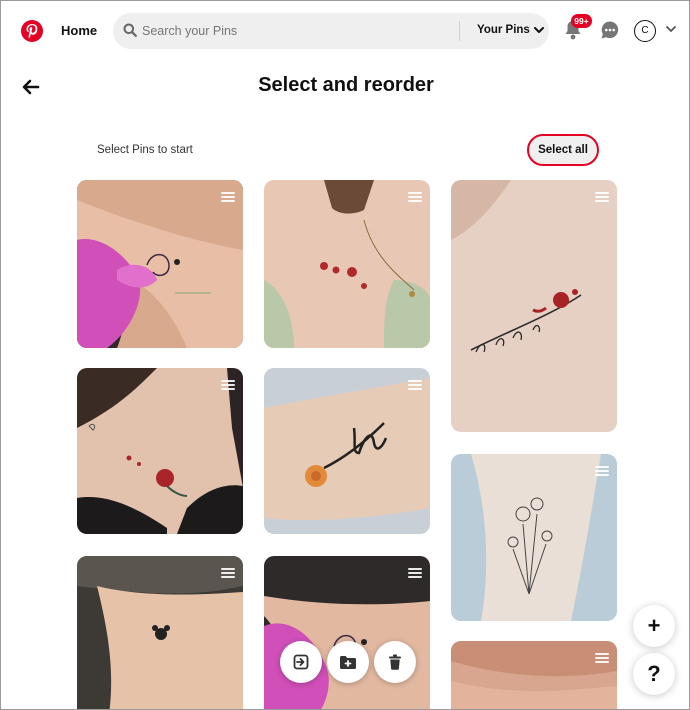 The width and height of the screenshot is (690, 710). What do you see at coordinates (130, 30) in the screenshot?
I see `search-icon` at bounding box center [130, 30].